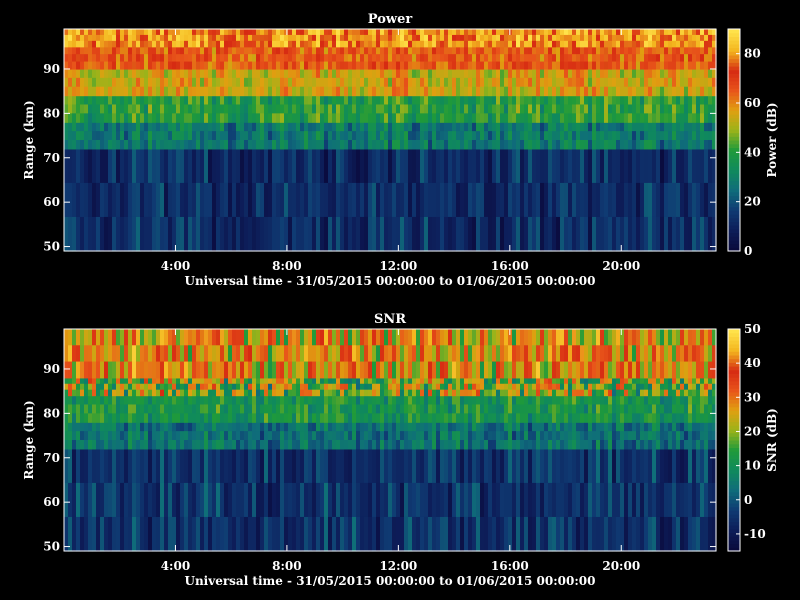  Describe the element at coordinates (734, 212) in the screenshot. I see `power-colorbar-segment` at that location.